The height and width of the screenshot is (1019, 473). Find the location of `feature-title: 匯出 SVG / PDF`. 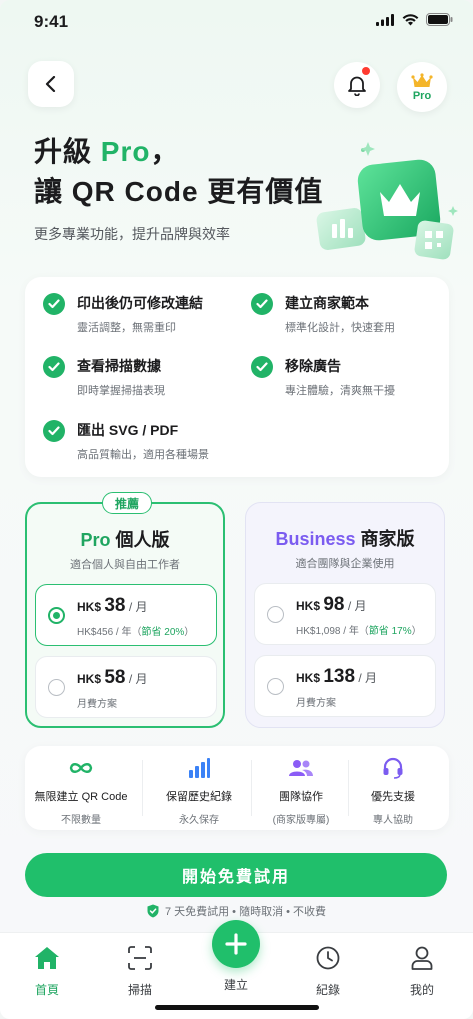

feature-title: 匯出 SVG / PDF is located at coordinates (128, 430).